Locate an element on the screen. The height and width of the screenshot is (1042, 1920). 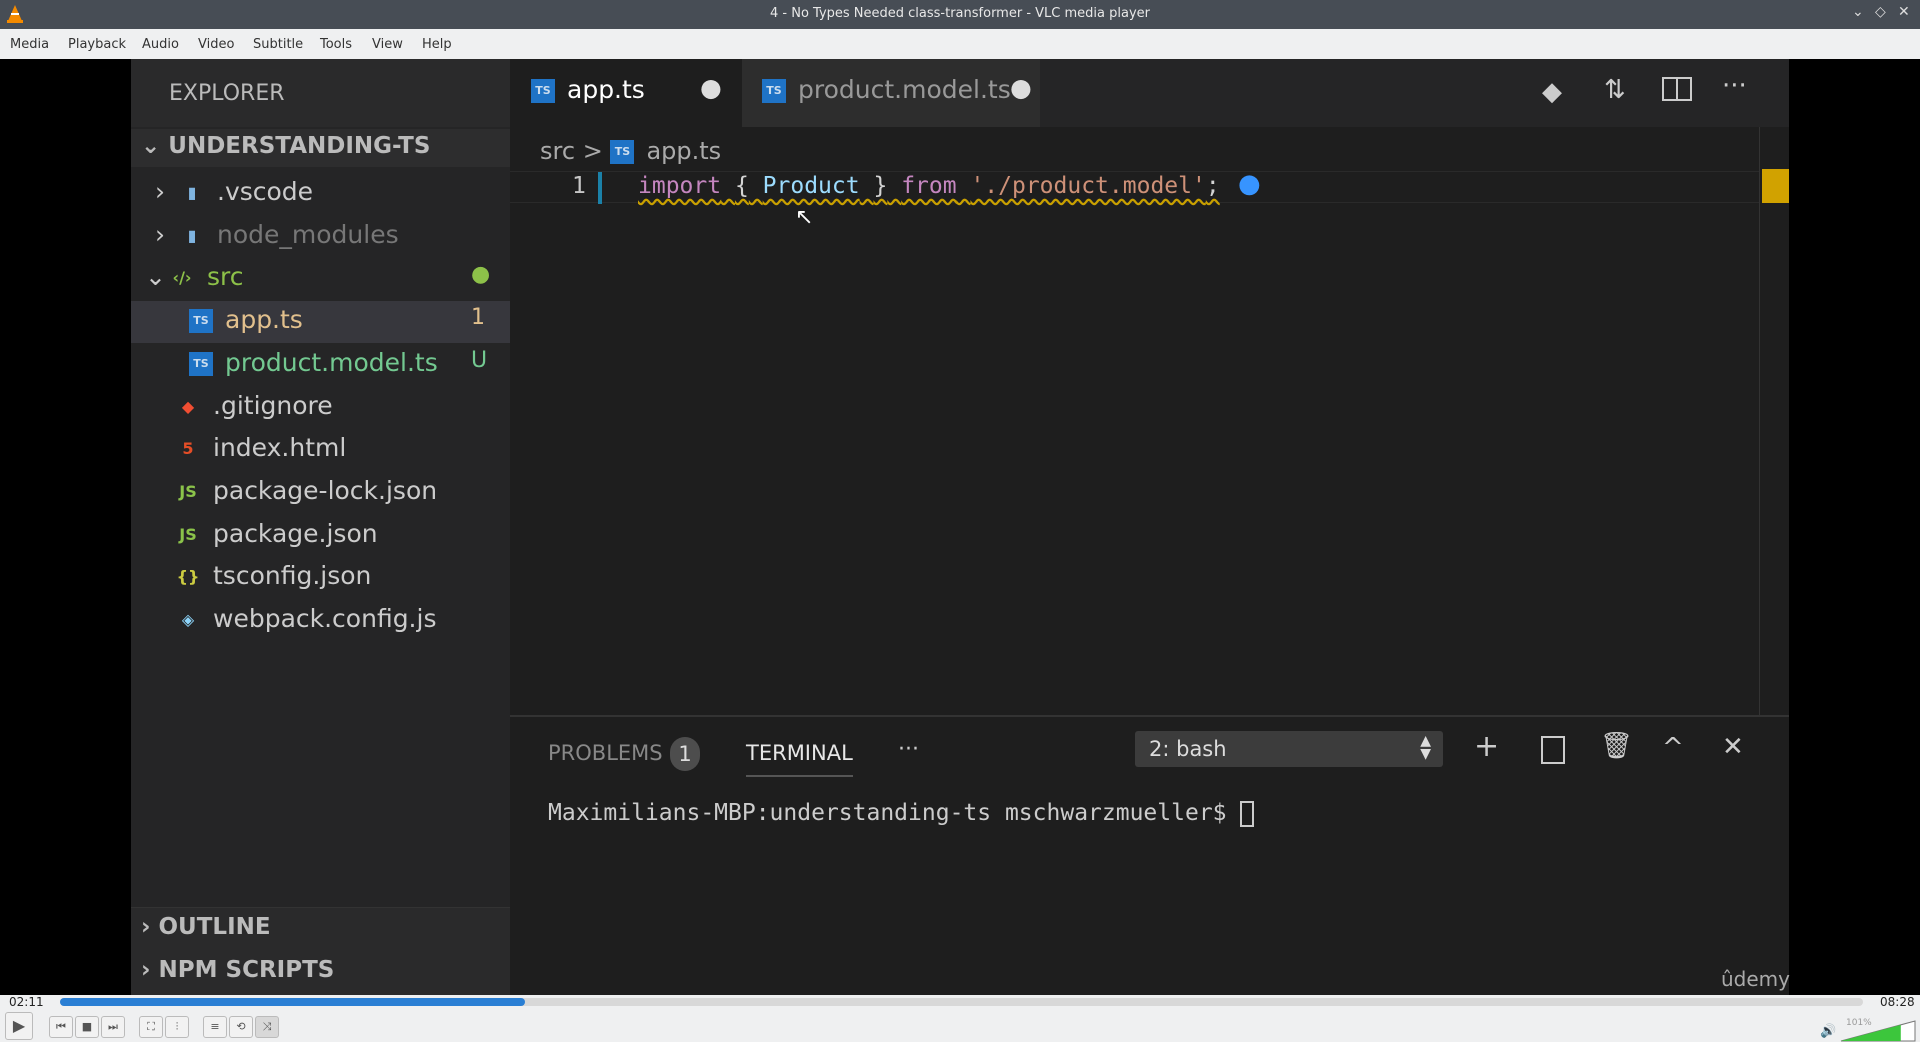
terminal-select: 2: bash ▲ ▼ is located at coordinates (1289, 749).